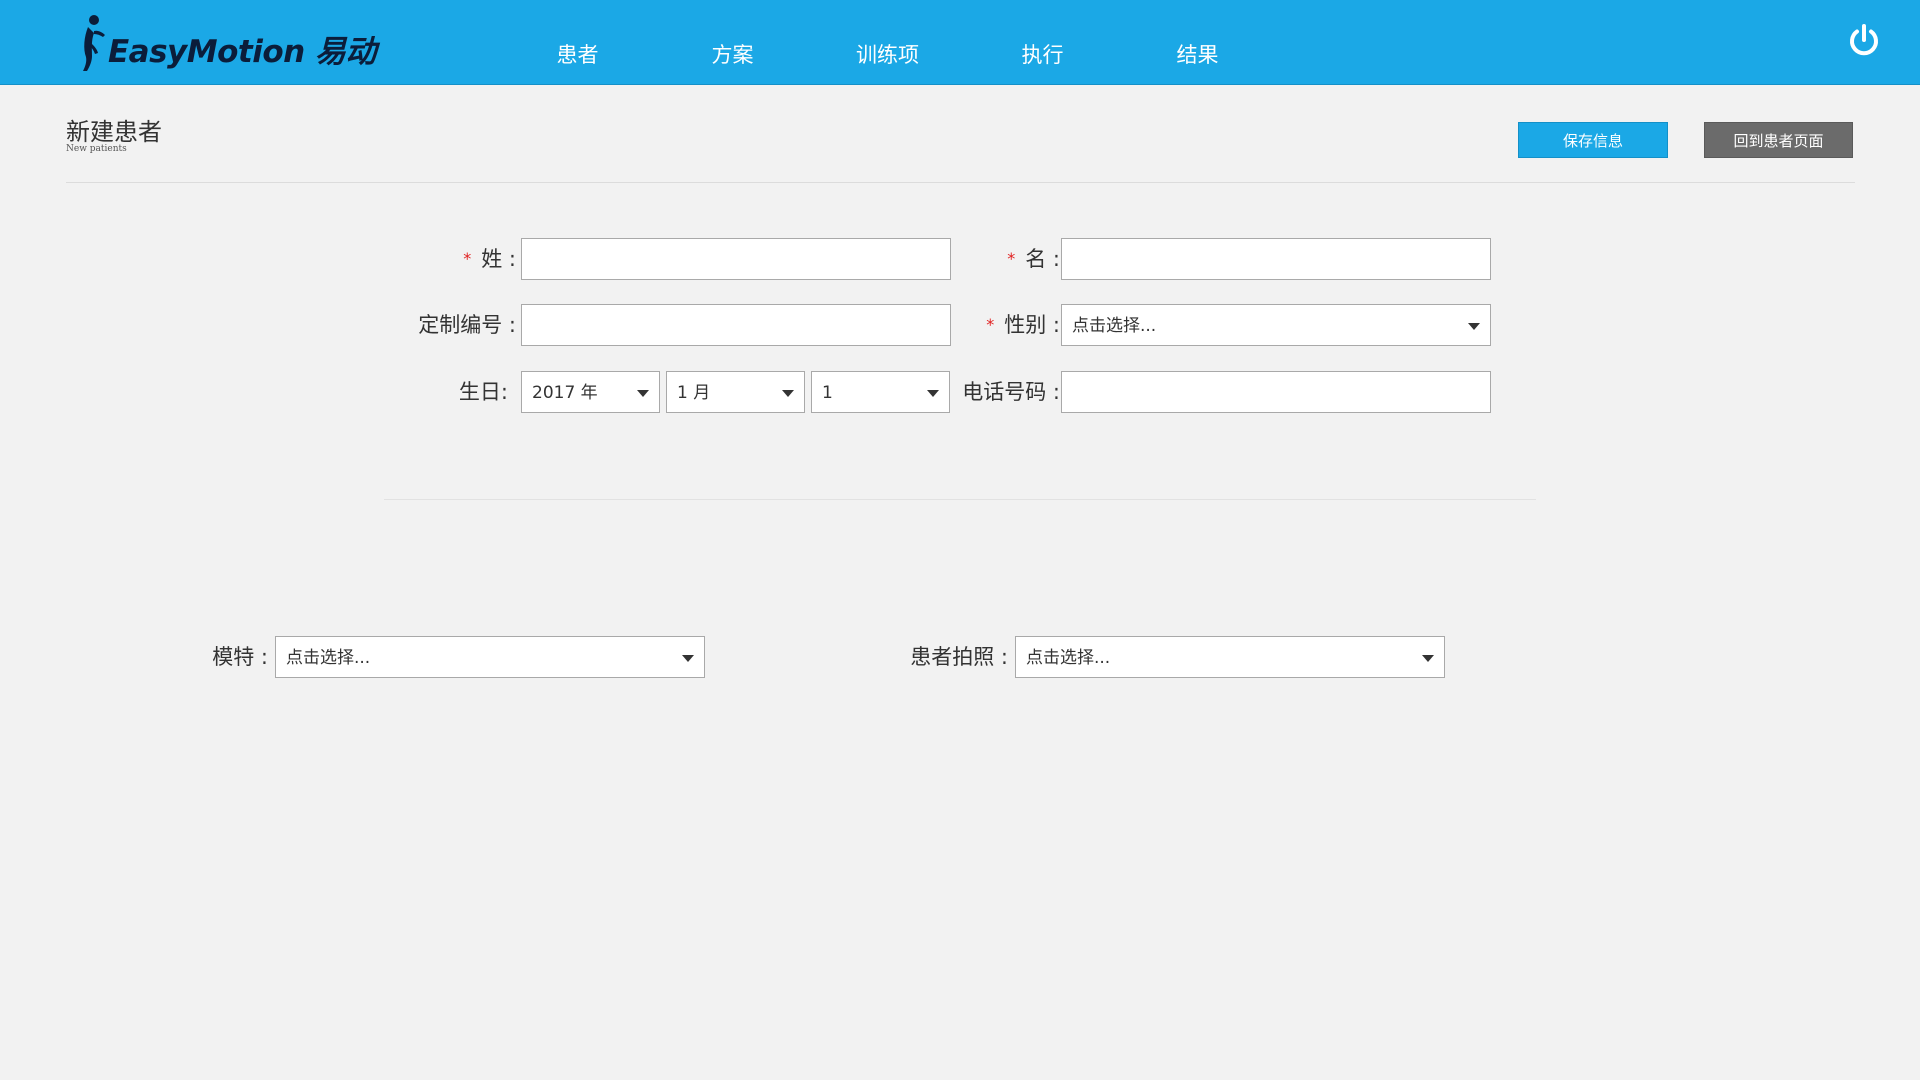 The height and width of the screenshot is (1080, 1920). What do you see at coordinates (458, 259) in the screenshot?
I see `surname-label: * 姓 :` at bounding box center [458, 259].